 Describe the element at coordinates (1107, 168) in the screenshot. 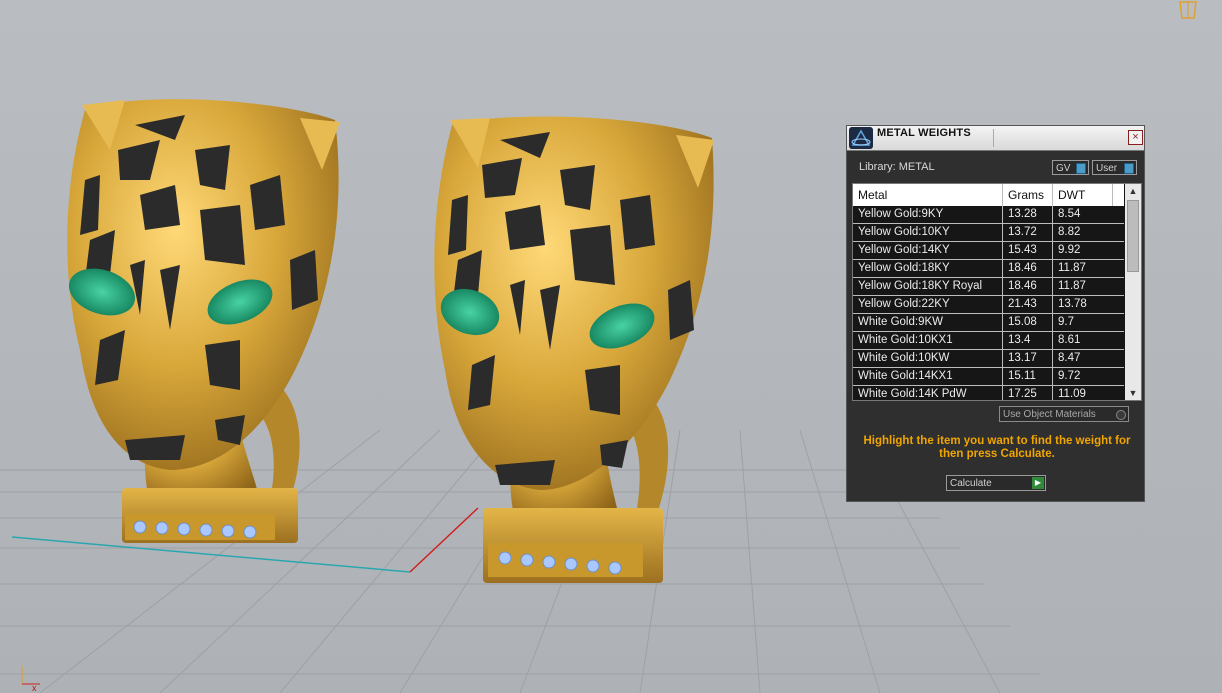

I see `user-toggle-label: User` at that location.